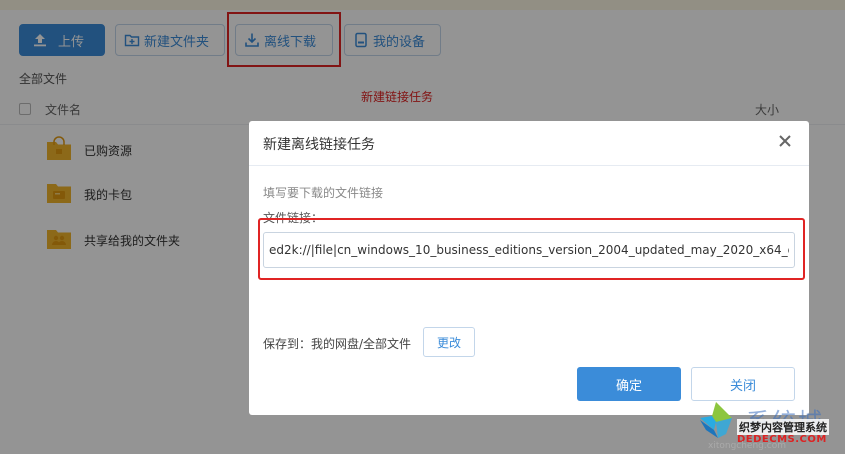  Describe the element at coordinates (449, 342) in the screenshot. I see `change-location-button: 更改` at that location.